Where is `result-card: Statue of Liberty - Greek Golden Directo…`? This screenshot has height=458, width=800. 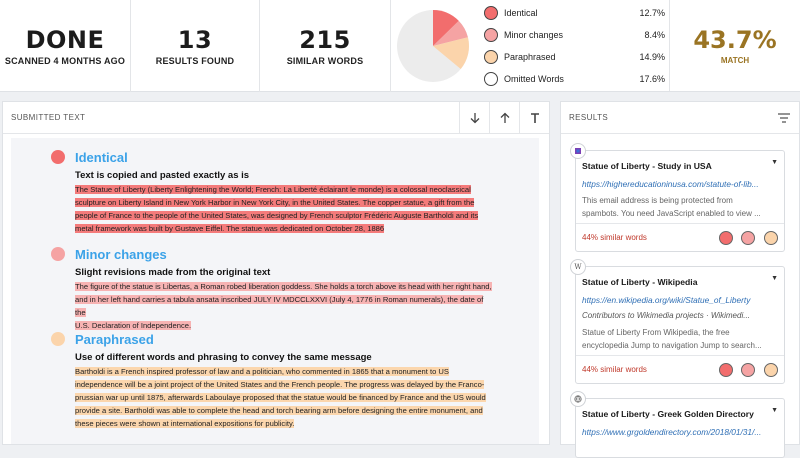
result-card: Statue of Liberty - Greek Golden Directo… is located at coordinates (677, 424).